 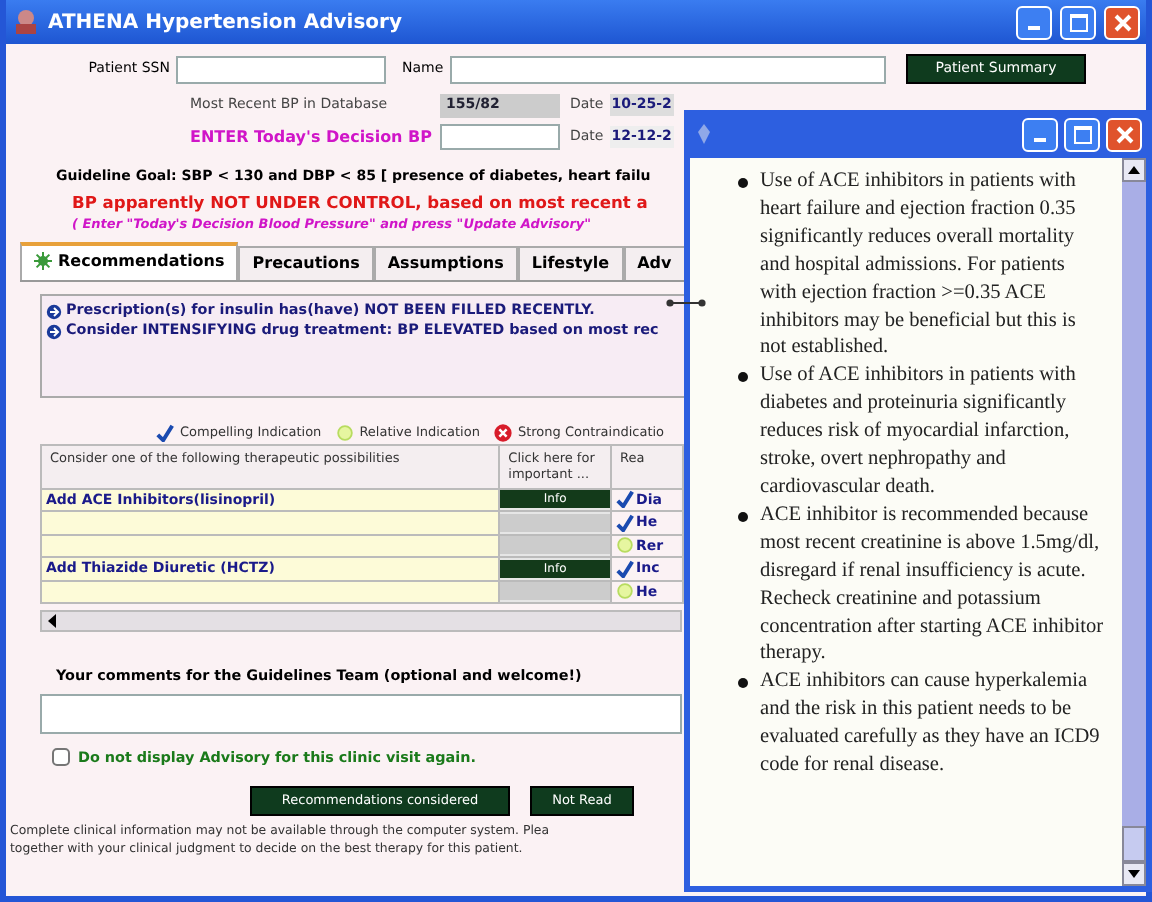 What do you see at coordinates (502, 433) in the screenshot?
I see `cross-icon` at bounding box center [502, 433].